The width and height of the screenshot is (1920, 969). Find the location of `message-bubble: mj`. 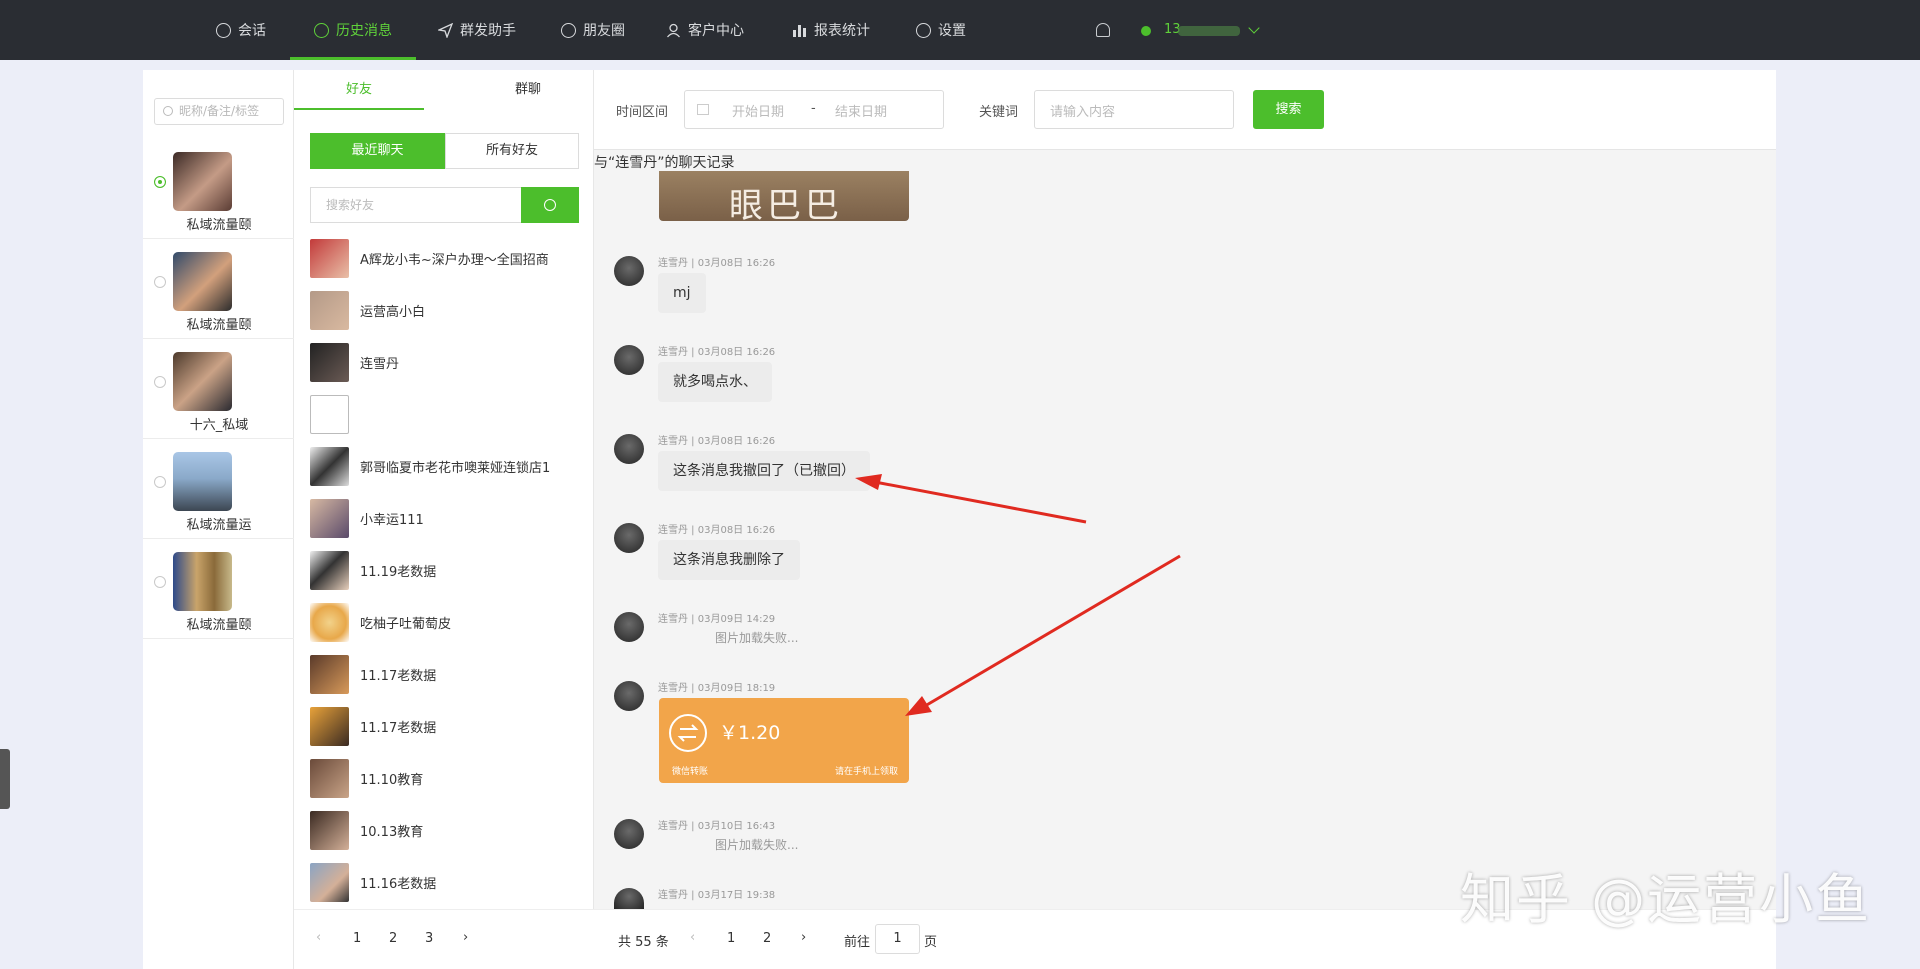

message-bubble: mj is located at coordinates (682, 293).